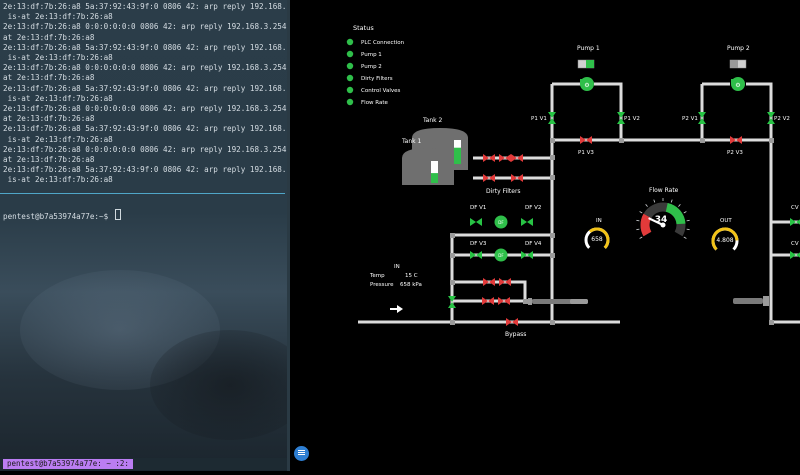  What do you see at coordinates (371, 55) in the screenshot?
I see `status-item-label: Pump 1` at bounding box center [371, 55].